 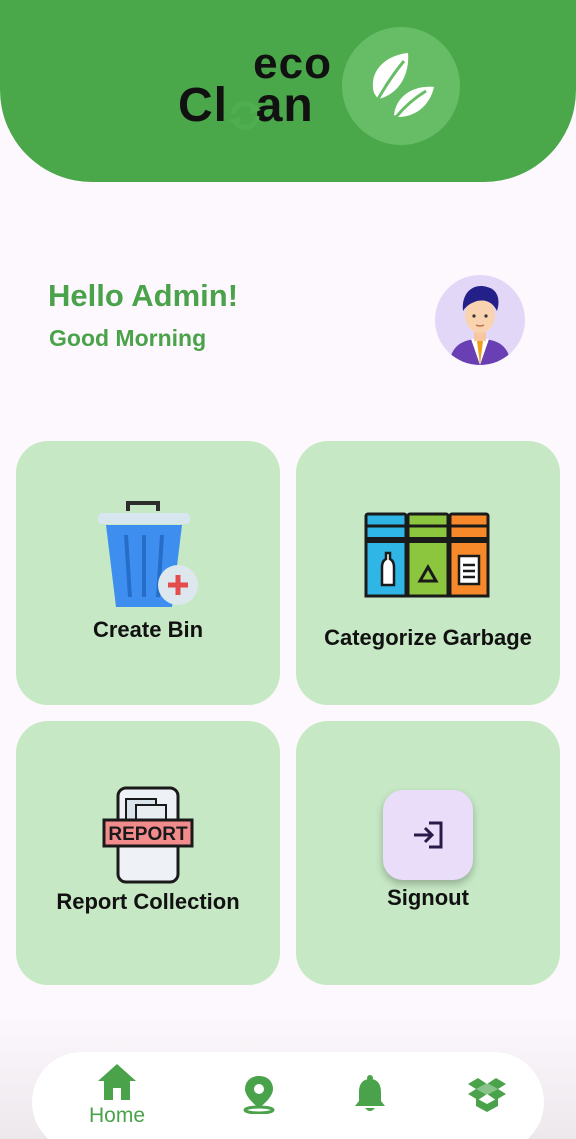 I want to click on bottom-nav: Home, so click(x=288, y=1095).